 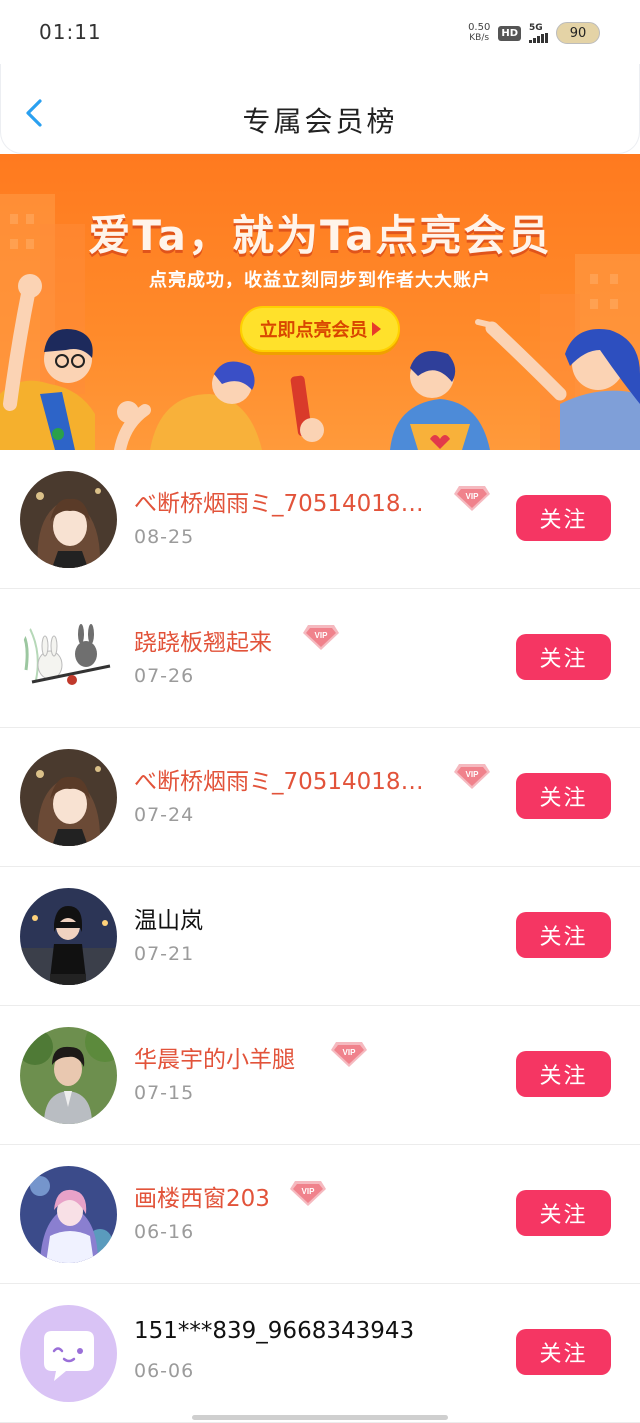 I want to click on banner-subtitle: 点亮成功，收益立刻同步到作者大大账户, so click(x=320, y=280).